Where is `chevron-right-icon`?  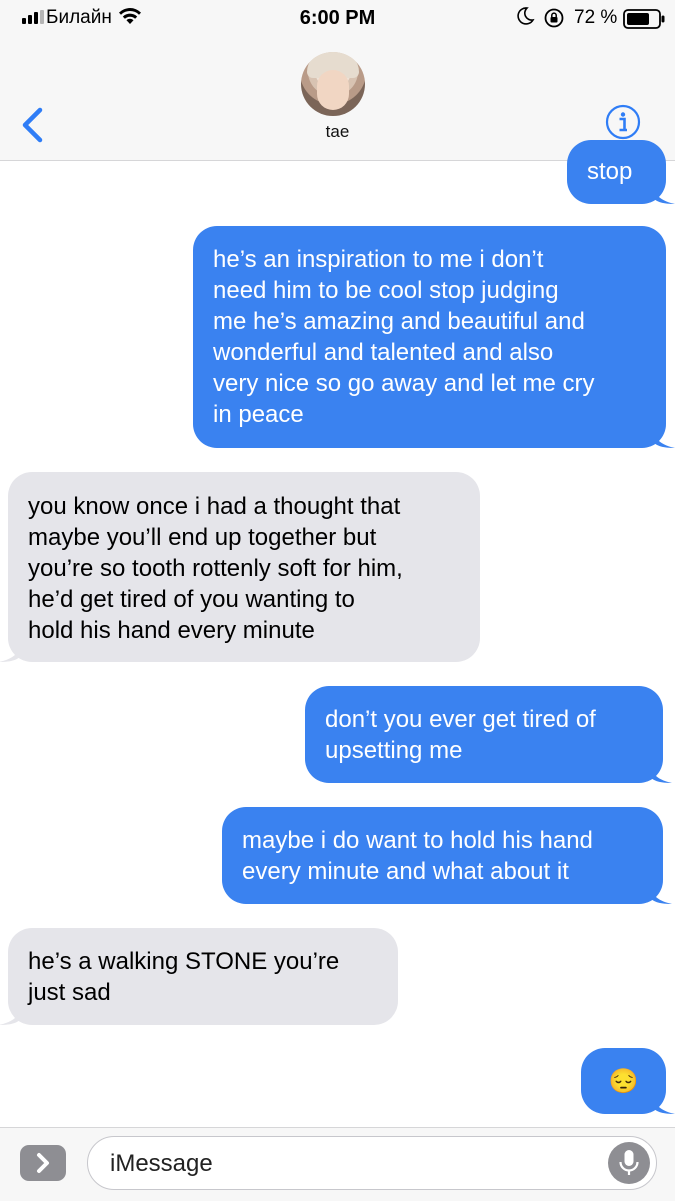 chevron-right-icon is located at coordinates (43, 1163).